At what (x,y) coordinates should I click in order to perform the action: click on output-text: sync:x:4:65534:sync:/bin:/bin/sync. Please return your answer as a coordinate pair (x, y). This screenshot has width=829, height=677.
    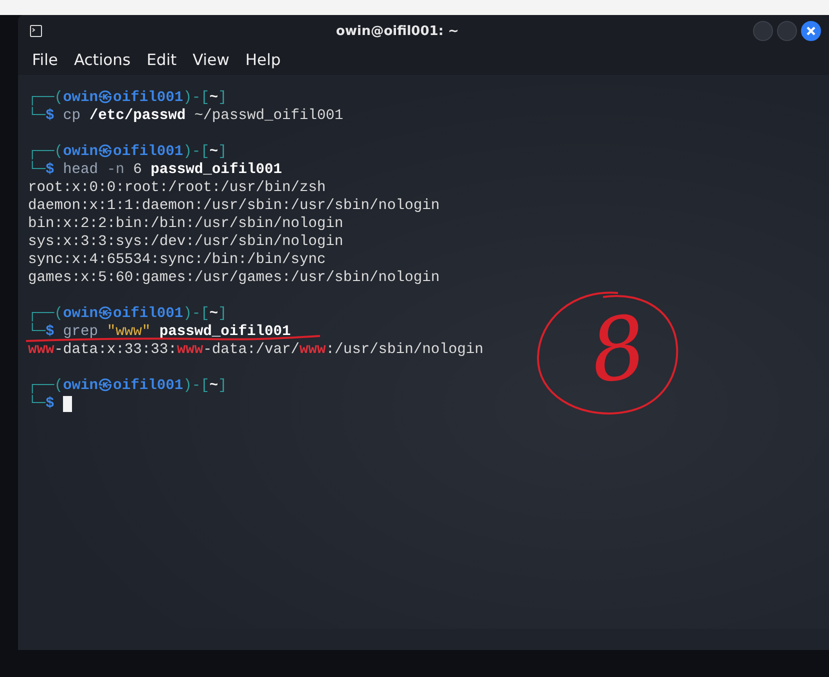
    Looking at the image, I should click on (177, 260).